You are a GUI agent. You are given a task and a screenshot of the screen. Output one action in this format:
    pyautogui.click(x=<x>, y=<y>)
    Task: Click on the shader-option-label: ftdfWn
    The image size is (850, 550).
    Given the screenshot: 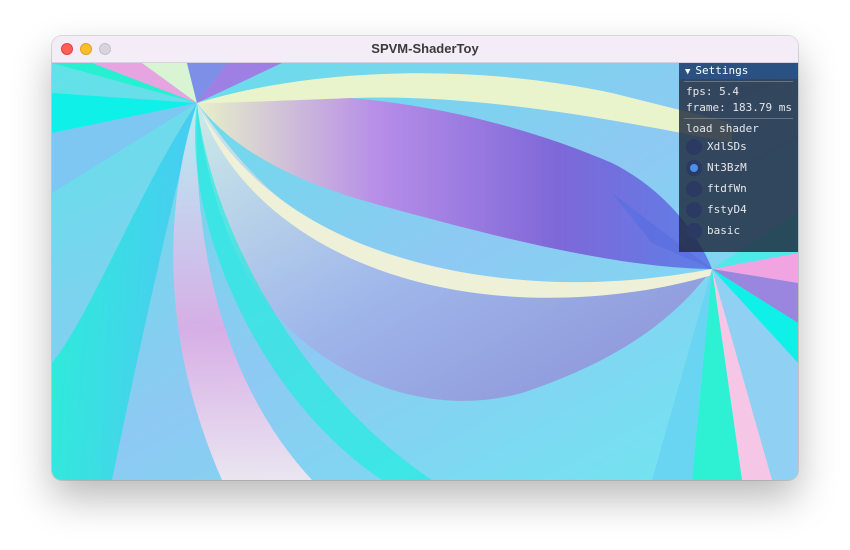 What is the action you would take?
    pyautogui.click(x=727, y=188)
    